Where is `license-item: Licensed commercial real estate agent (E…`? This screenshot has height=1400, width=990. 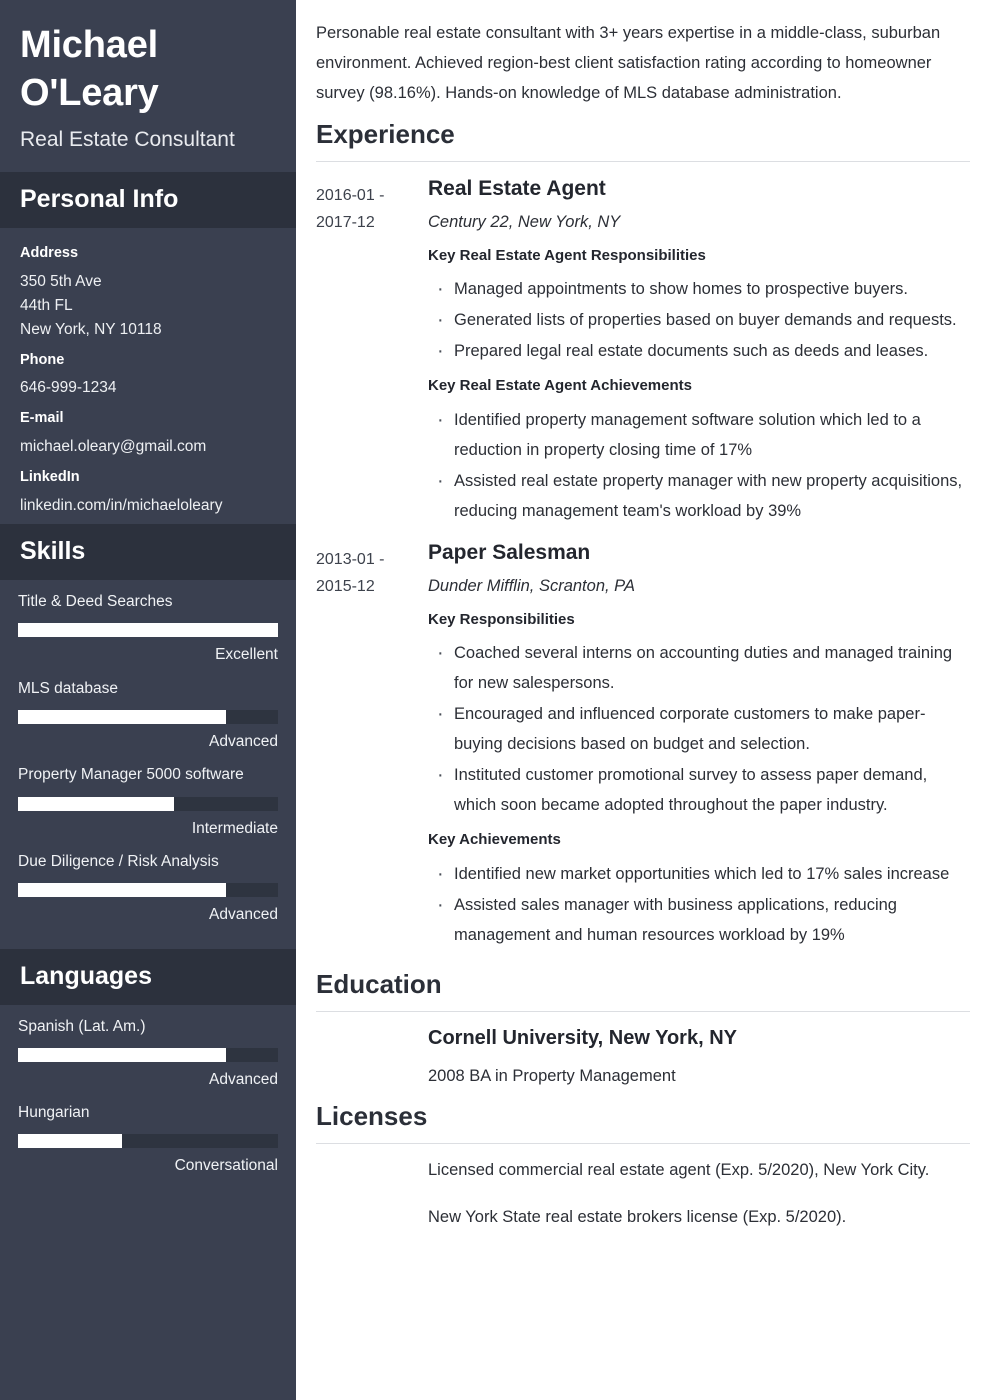
license-item: Licensed commercial real estate agent (E… is located at coordinates (679, 1170).